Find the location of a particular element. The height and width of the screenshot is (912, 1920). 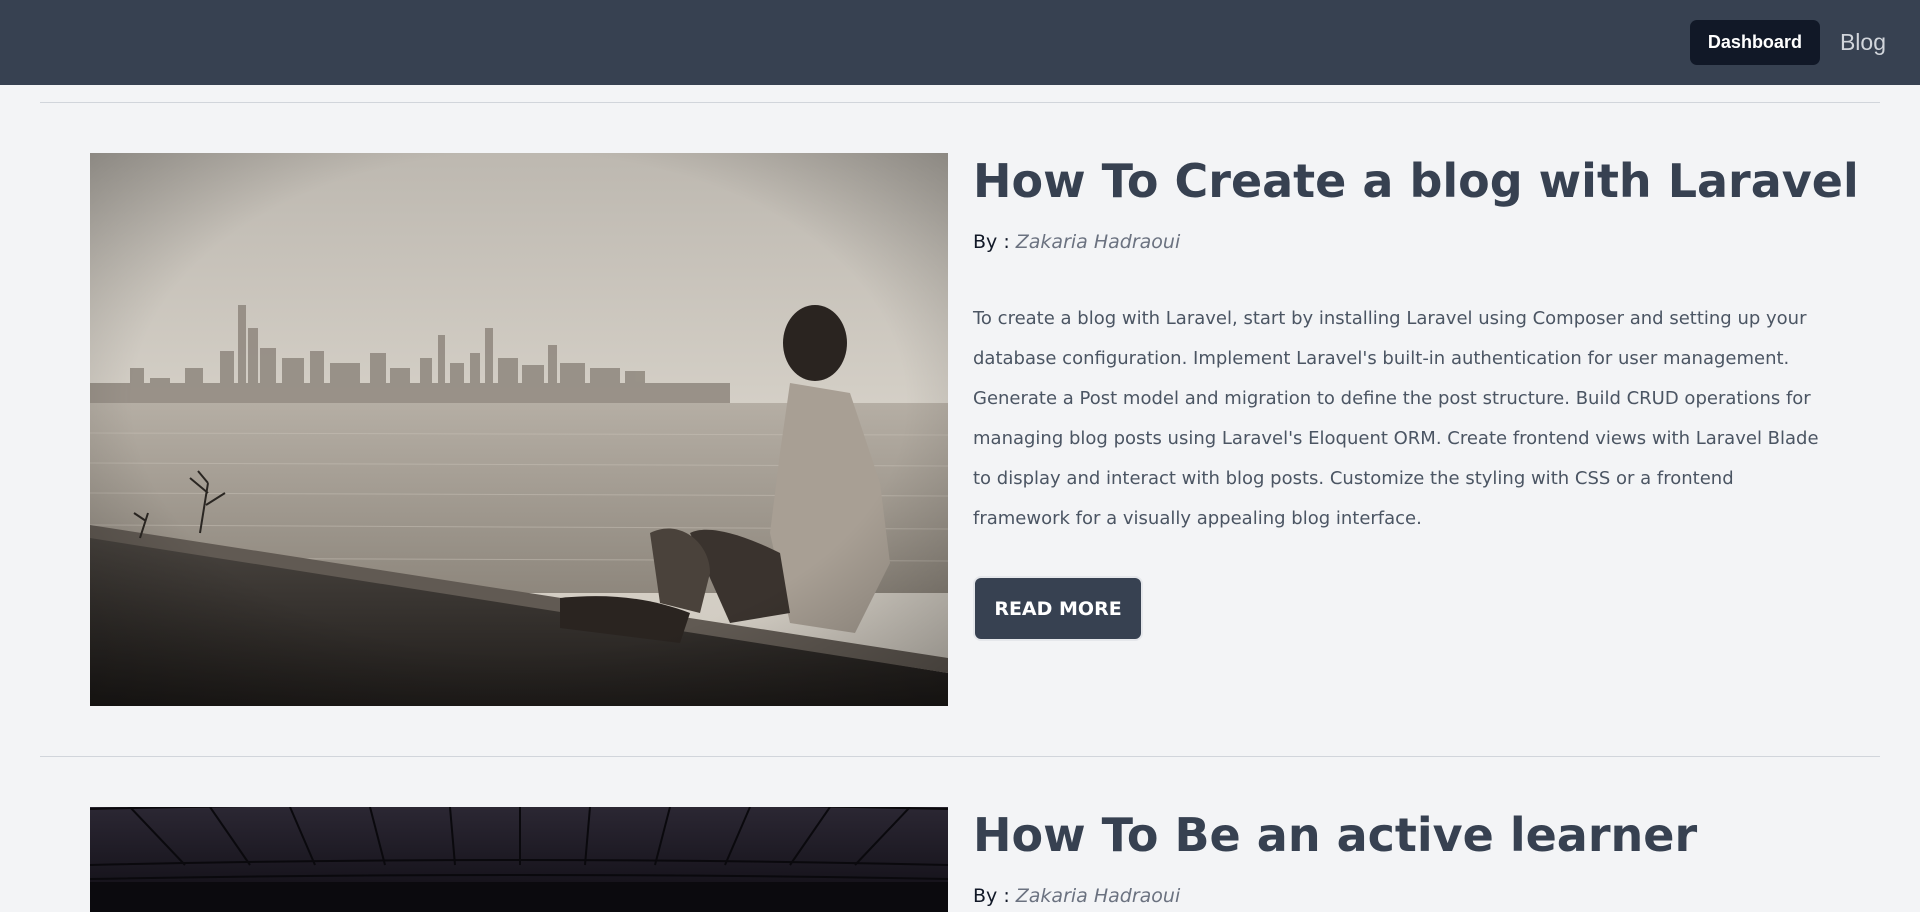

top-navigation-bar: Dashboard Blog is located at coordinates (960, 42).